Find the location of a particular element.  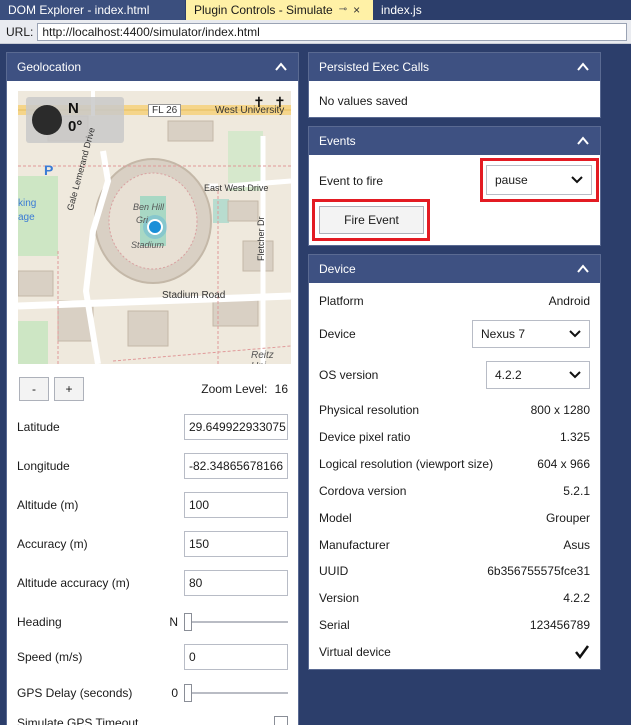

compass-direction: N is located at coordinates (73, 108).